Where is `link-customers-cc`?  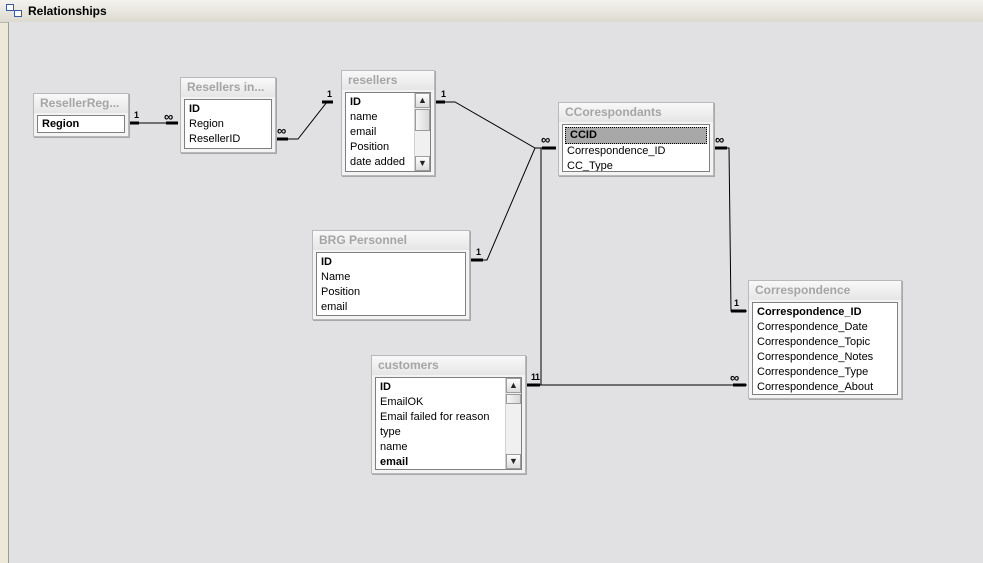 link-customers-cc is located at coordinates (534, 267).